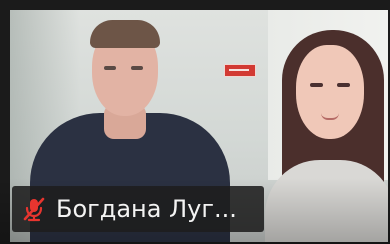  I want to click on microphone-muted-icon, so click(34, 209).